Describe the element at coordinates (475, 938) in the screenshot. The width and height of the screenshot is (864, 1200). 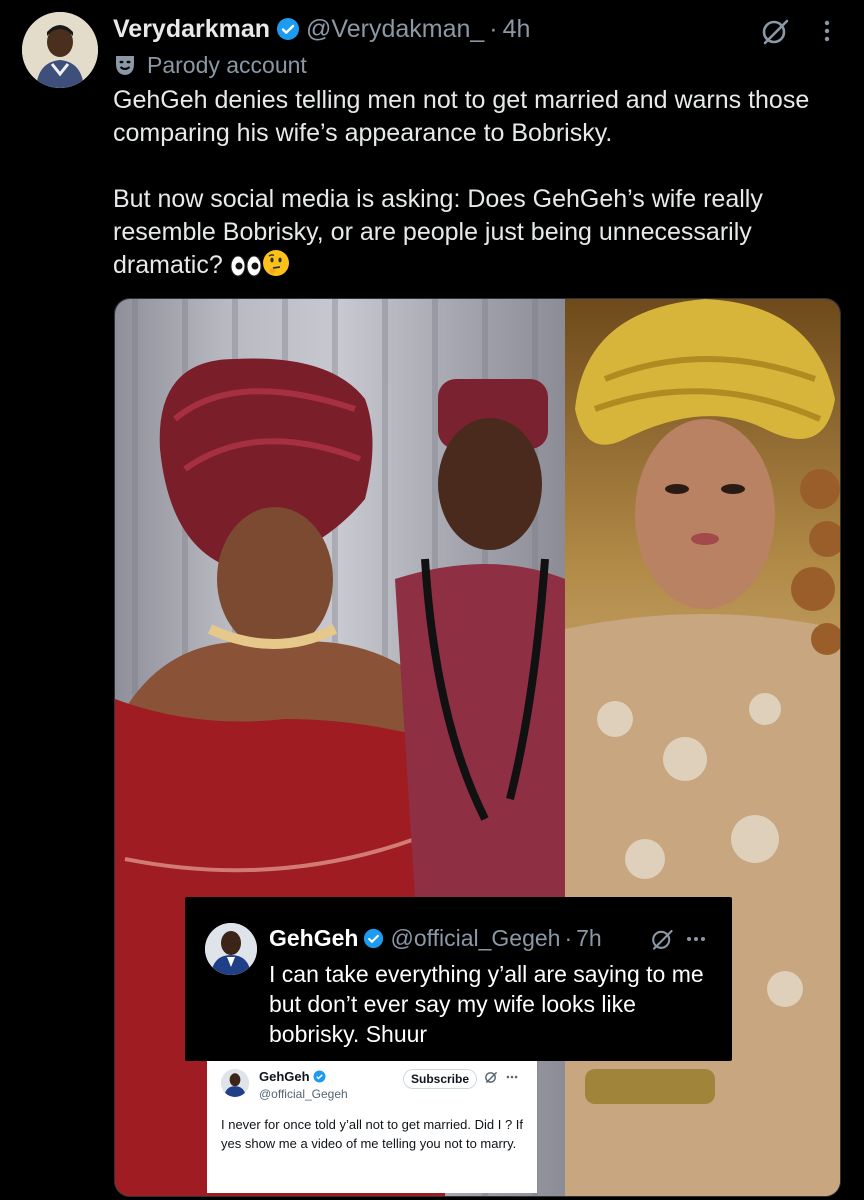
I see `embedded-tweet-handle: @official_Gegeh` at that location.